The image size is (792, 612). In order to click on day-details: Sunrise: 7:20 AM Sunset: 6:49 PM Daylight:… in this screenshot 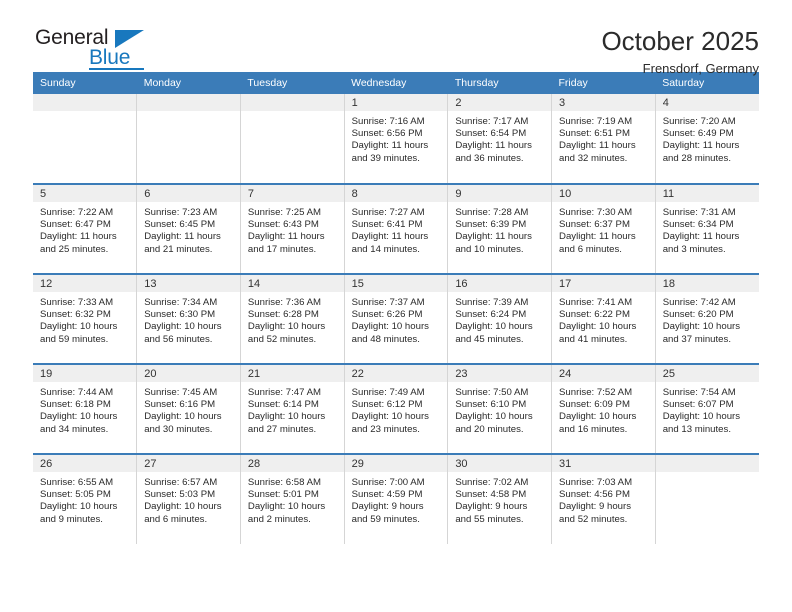, I will do `click(707, 138)`.